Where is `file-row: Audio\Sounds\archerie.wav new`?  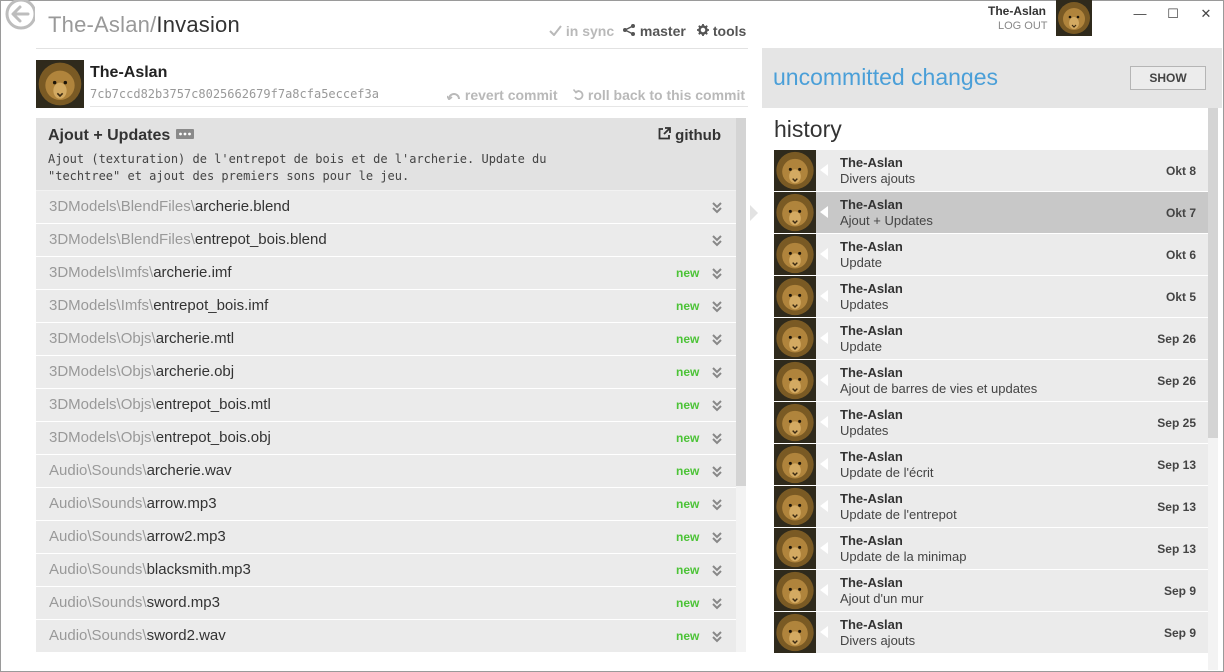
file-row: Audio\Sounds\archerie.wav new is located at coordinates (386, 471).